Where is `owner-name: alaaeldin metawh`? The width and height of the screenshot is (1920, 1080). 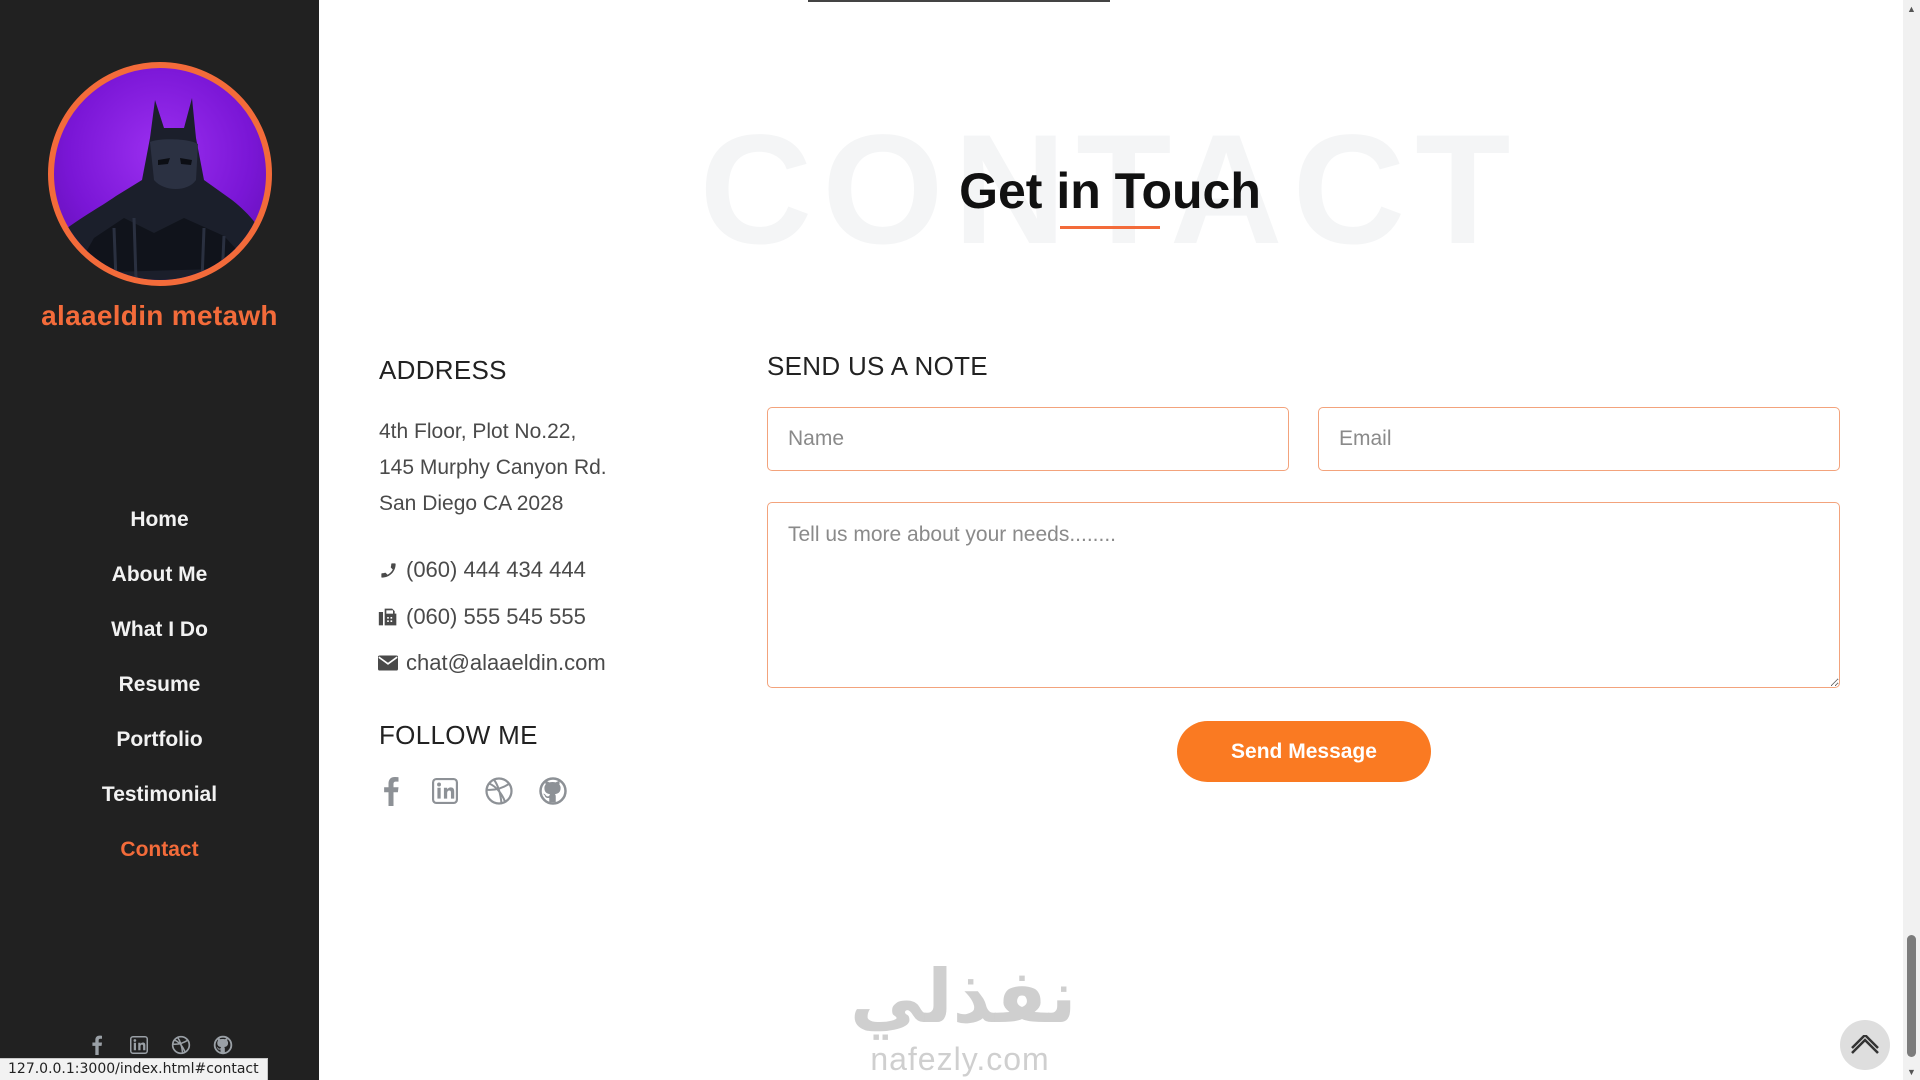
owner-name: alaaeldin metawh is located at coordinates (159, 315).